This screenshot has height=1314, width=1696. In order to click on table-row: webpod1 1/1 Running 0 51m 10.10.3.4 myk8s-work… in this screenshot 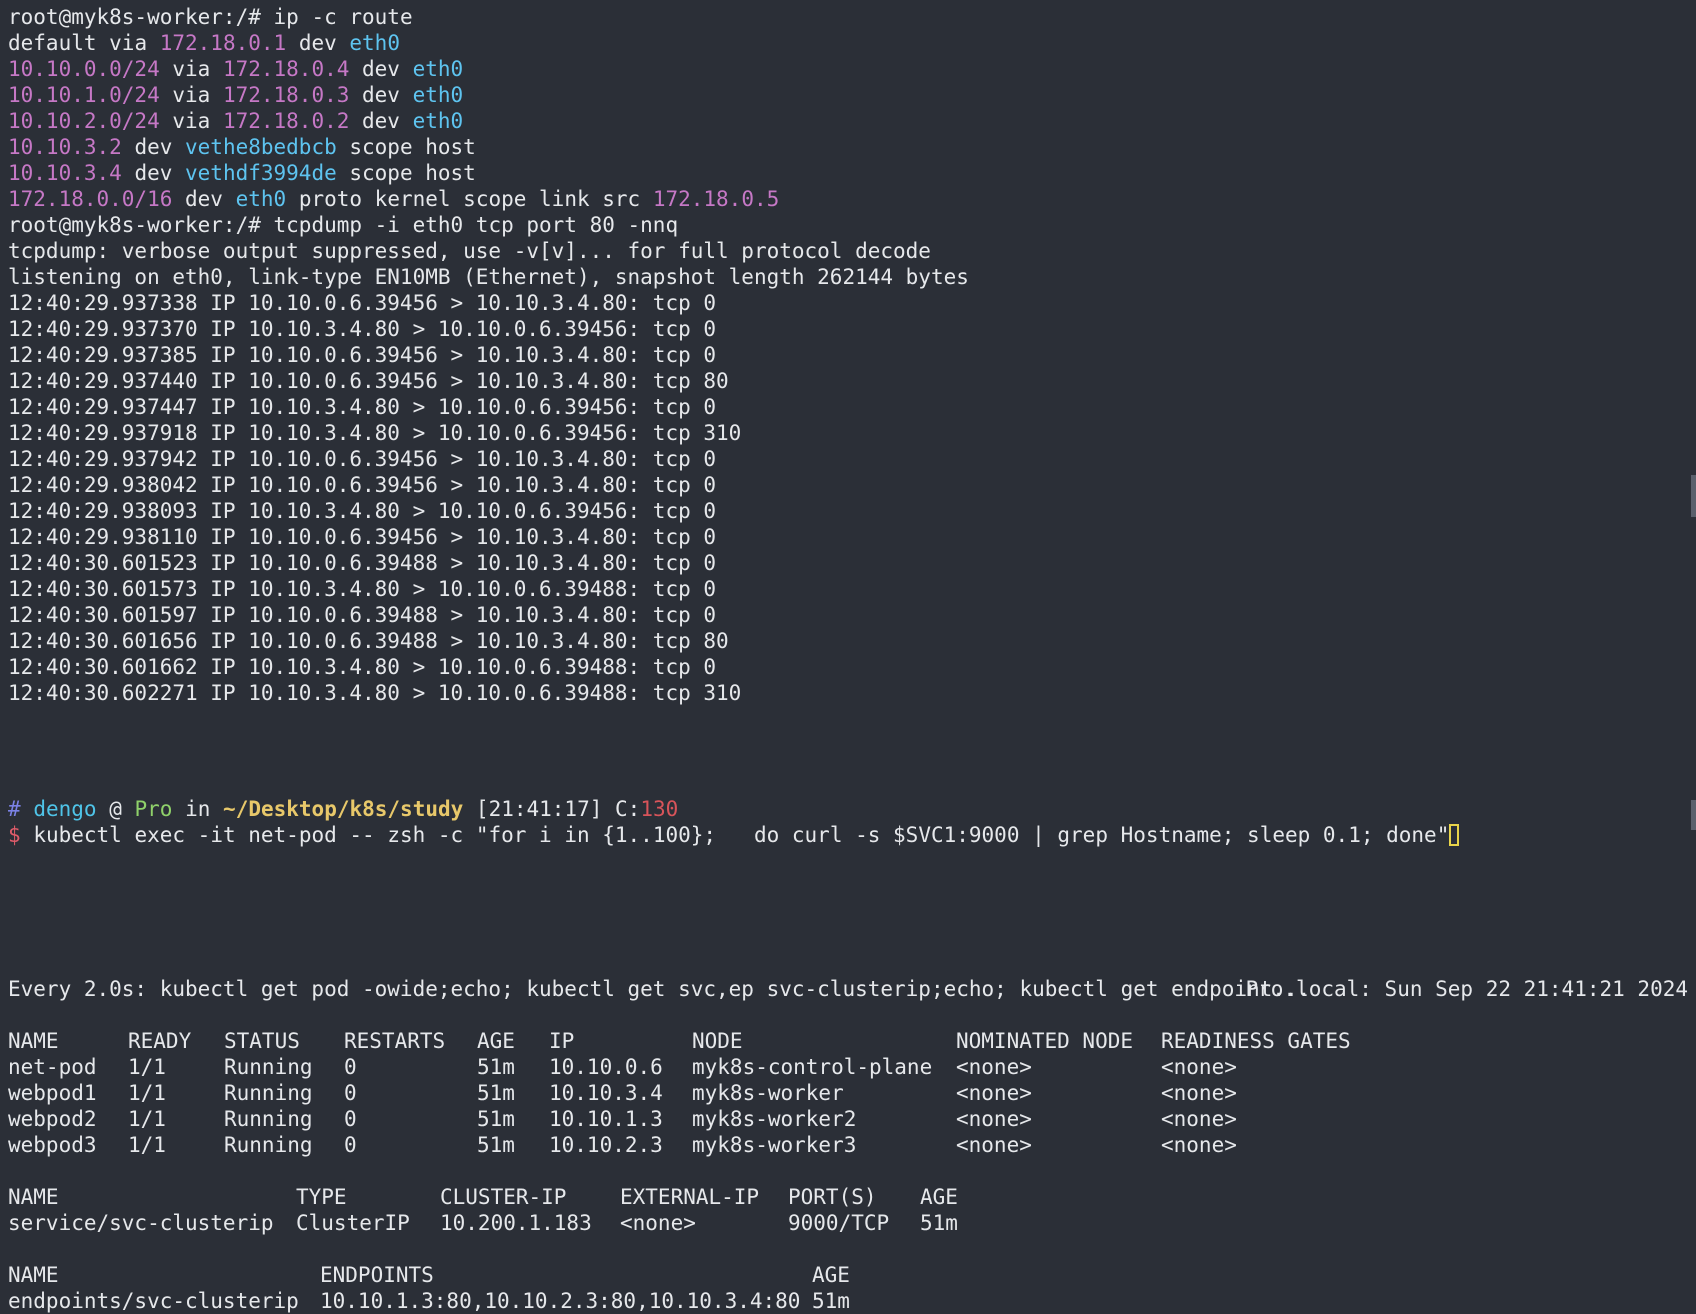, I will do `click(852, 1093)`.